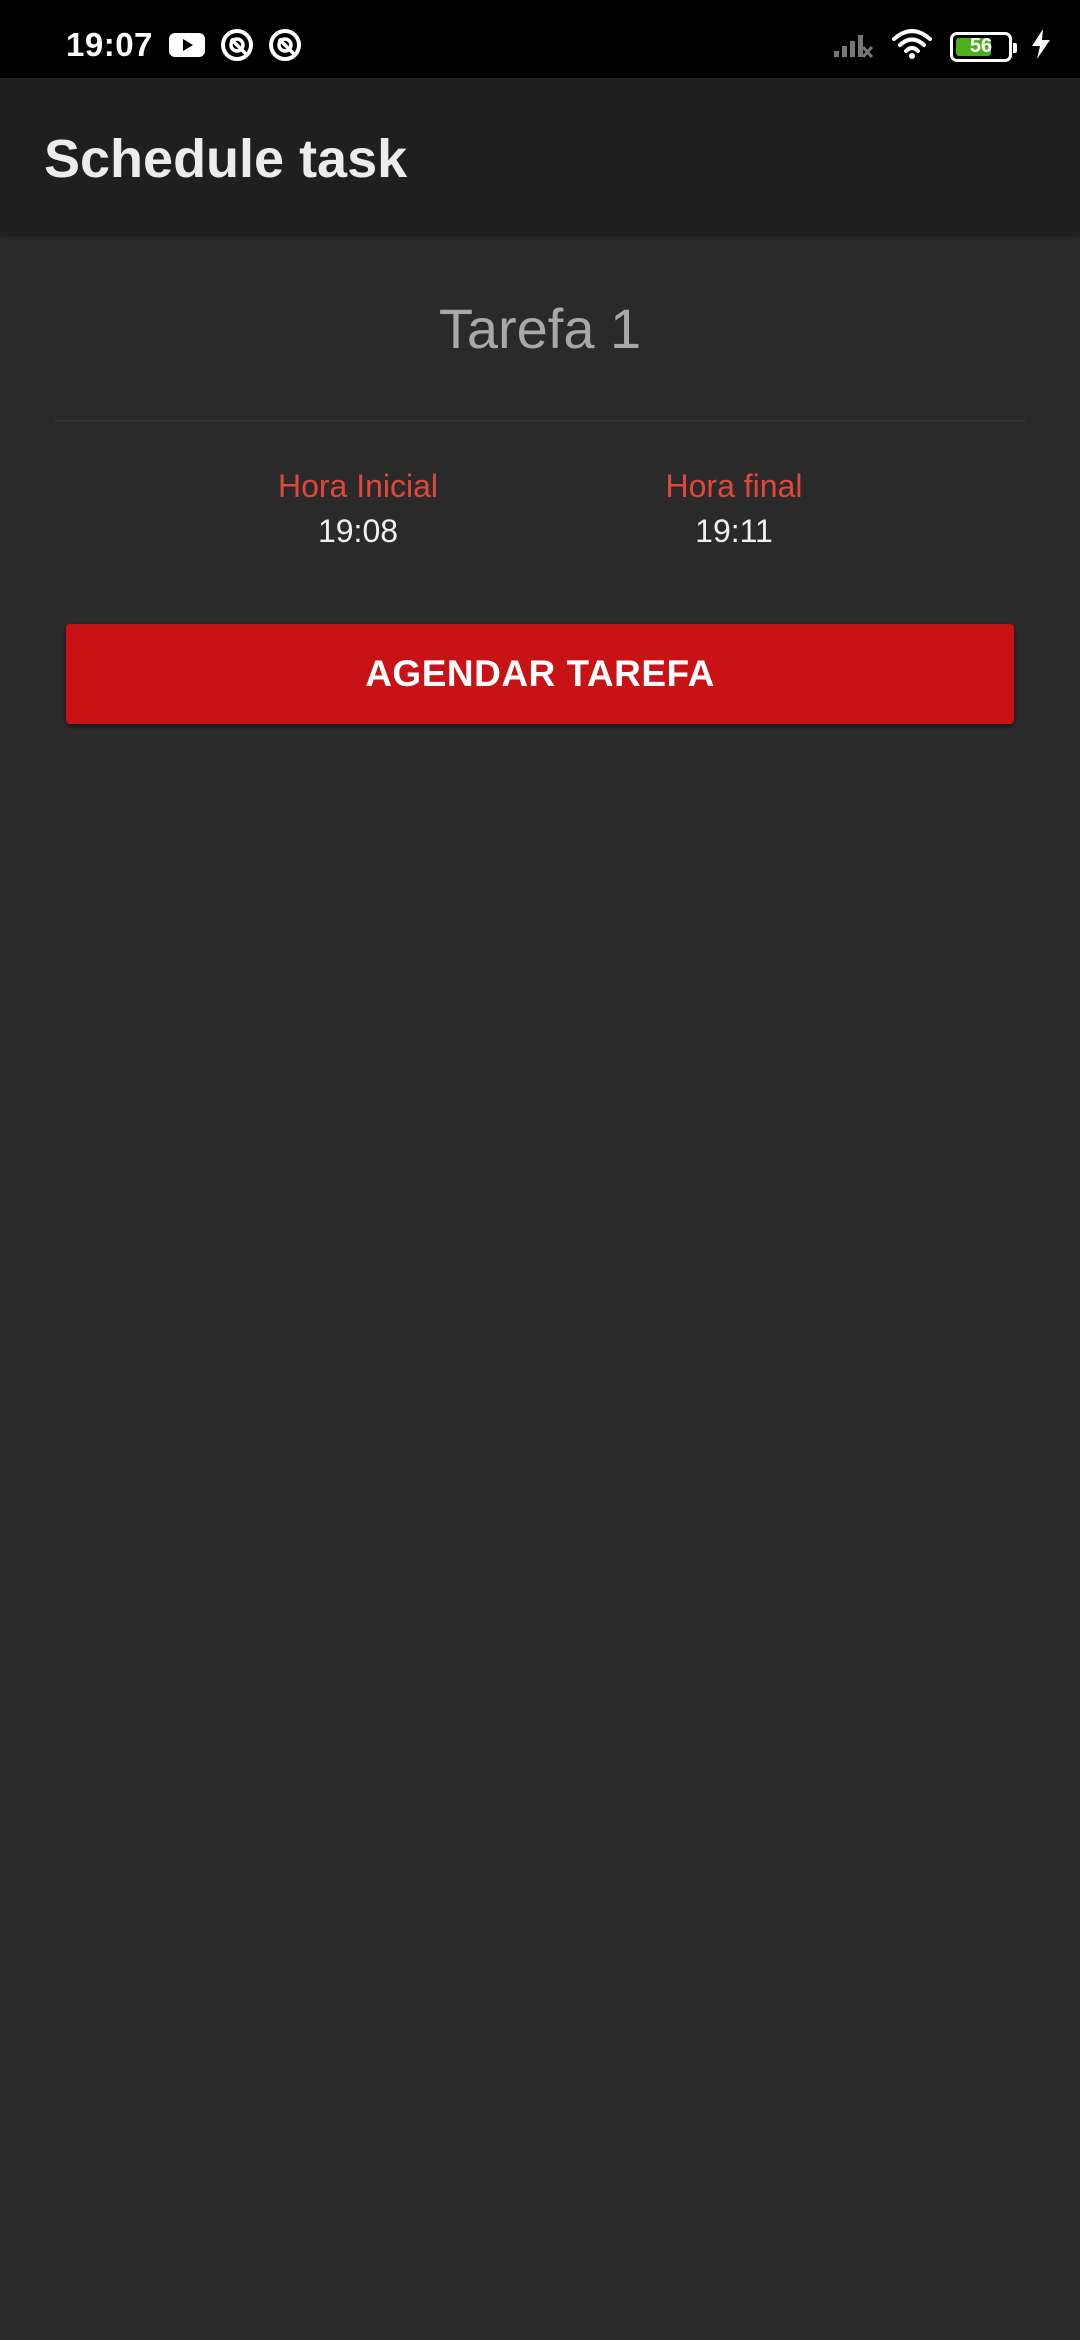 This screenshot has width=1080, height=2340. What do you see at coordinates (540, 421) in the screenshot?
I see `divider` at bounding box center [540, 421].